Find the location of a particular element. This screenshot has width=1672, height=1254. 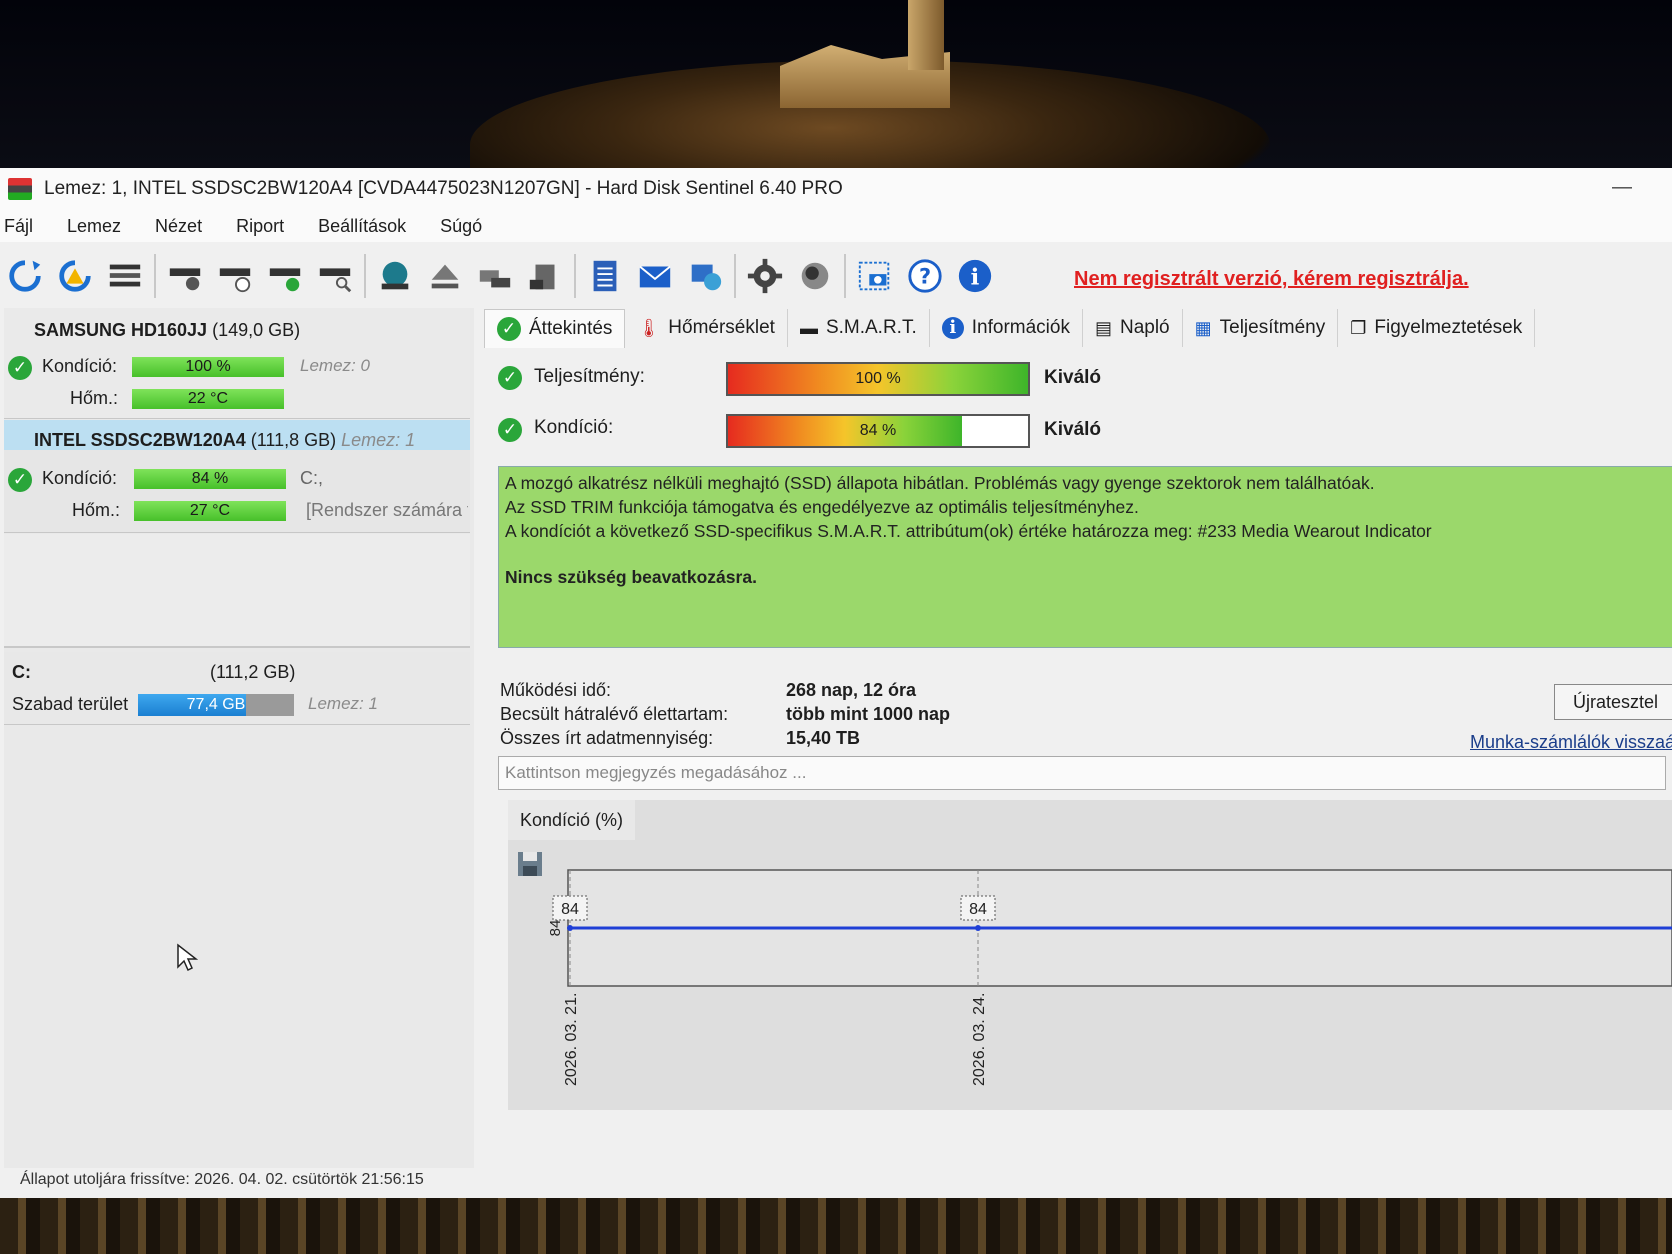

tab-performance: ▦ Teljesítmény is located at coordinates (1261, 328).